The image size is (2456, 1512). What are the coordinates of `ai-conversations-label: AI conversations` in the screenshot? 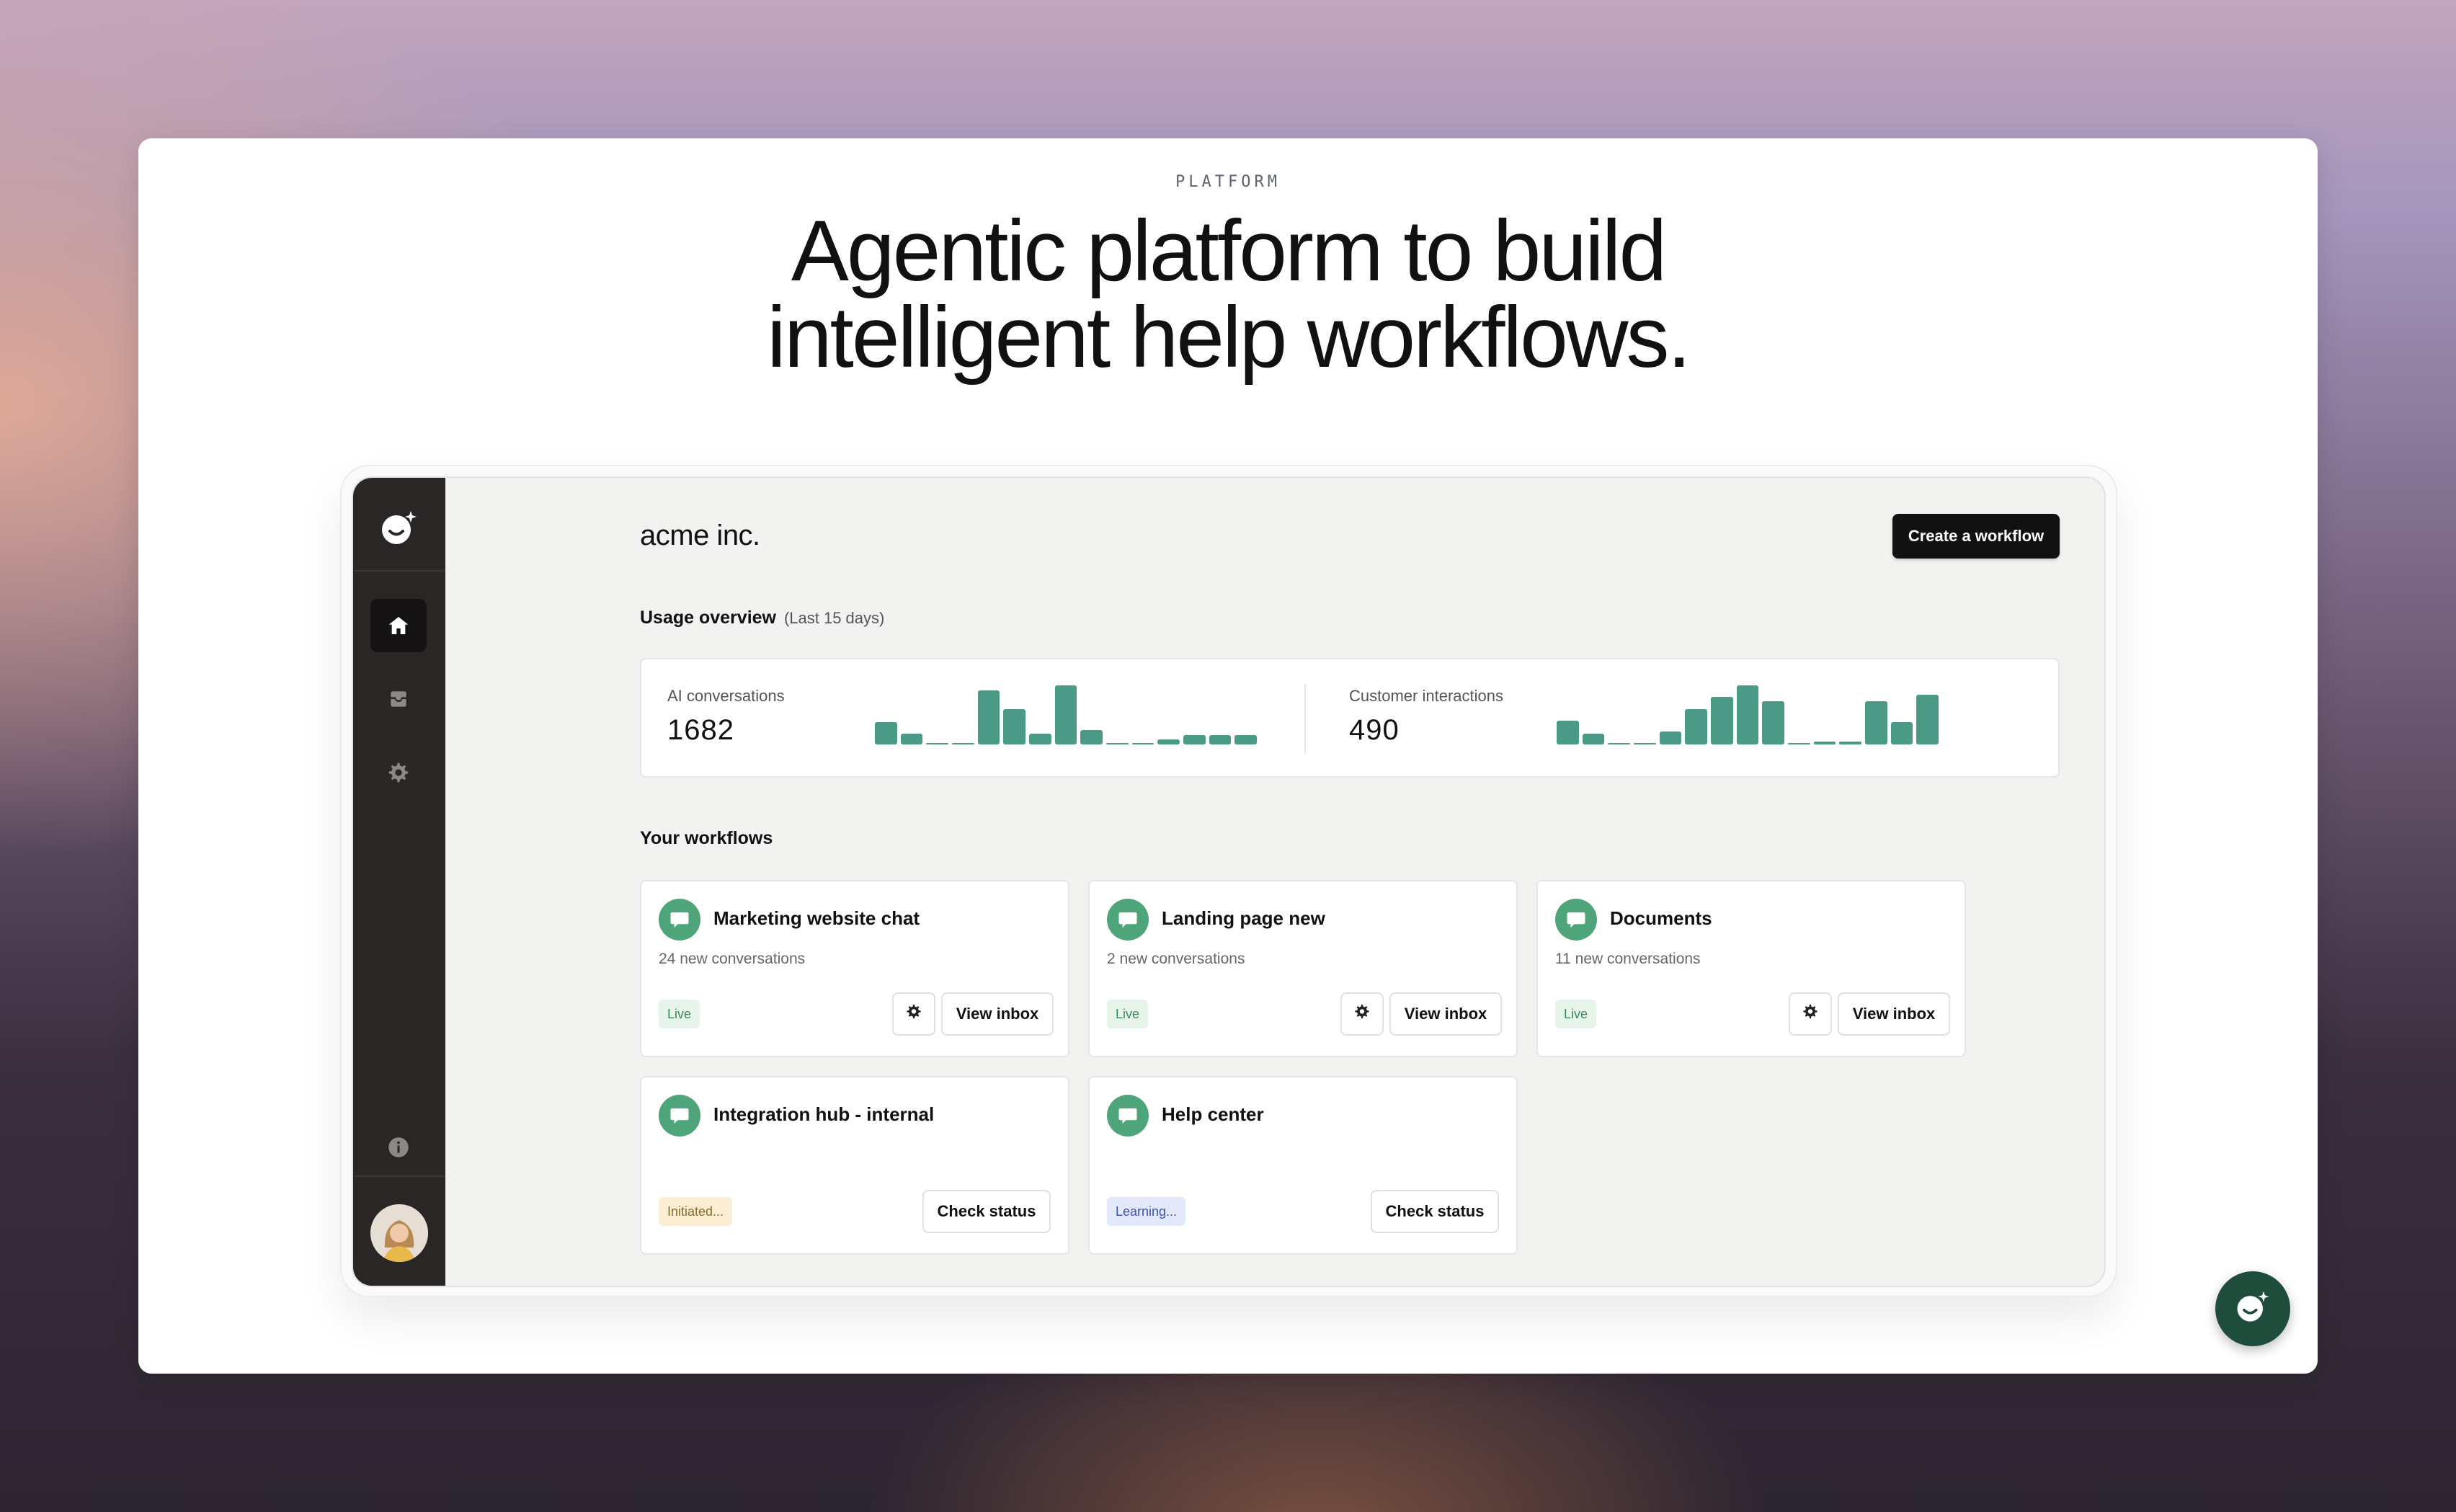 It's located at (726, 696).